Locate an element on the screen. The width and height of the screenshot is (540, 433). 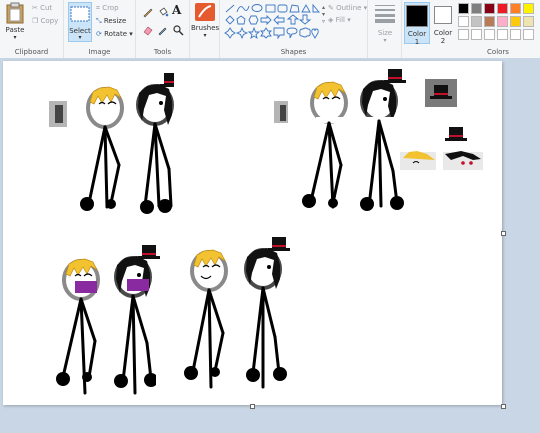
magnifier-icon is located at coordinates (178, 30).